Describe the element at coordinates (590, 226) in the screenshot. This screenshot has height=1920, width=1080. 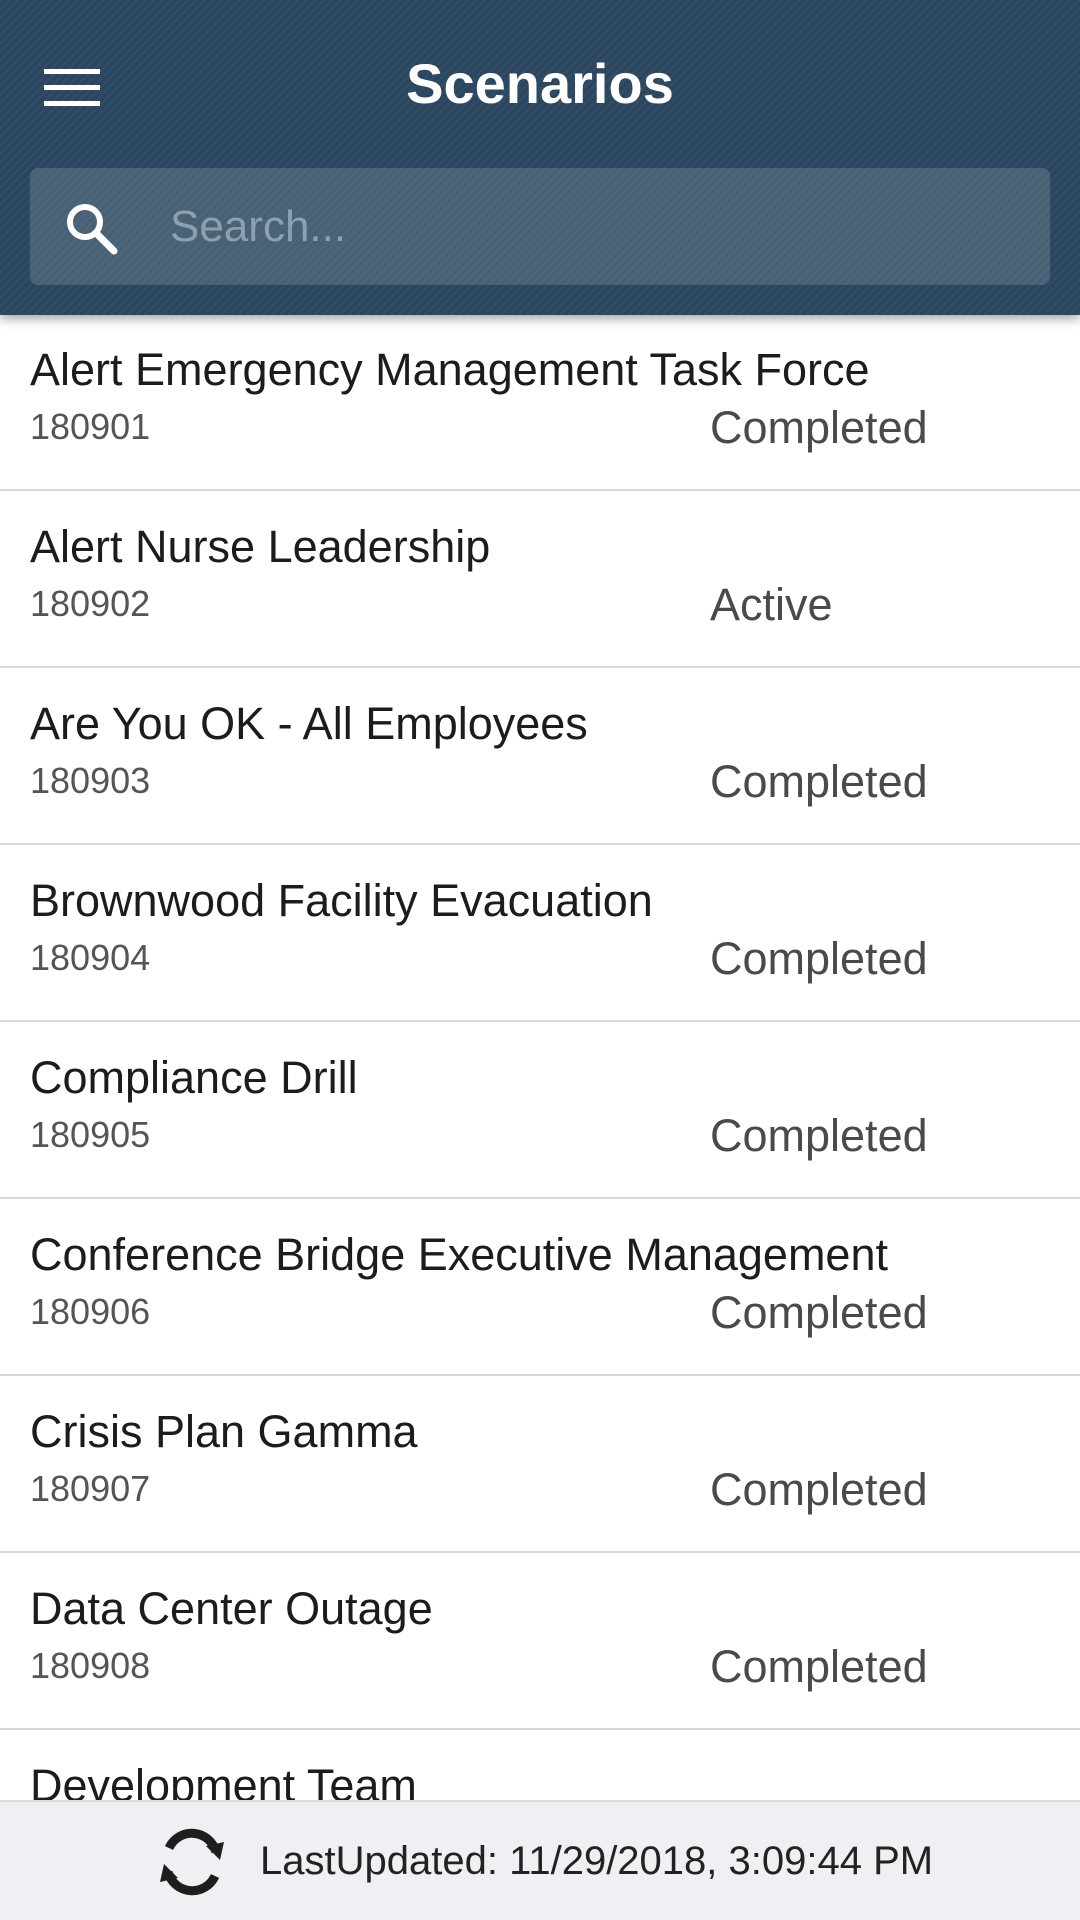
I see `search-input` at that location.